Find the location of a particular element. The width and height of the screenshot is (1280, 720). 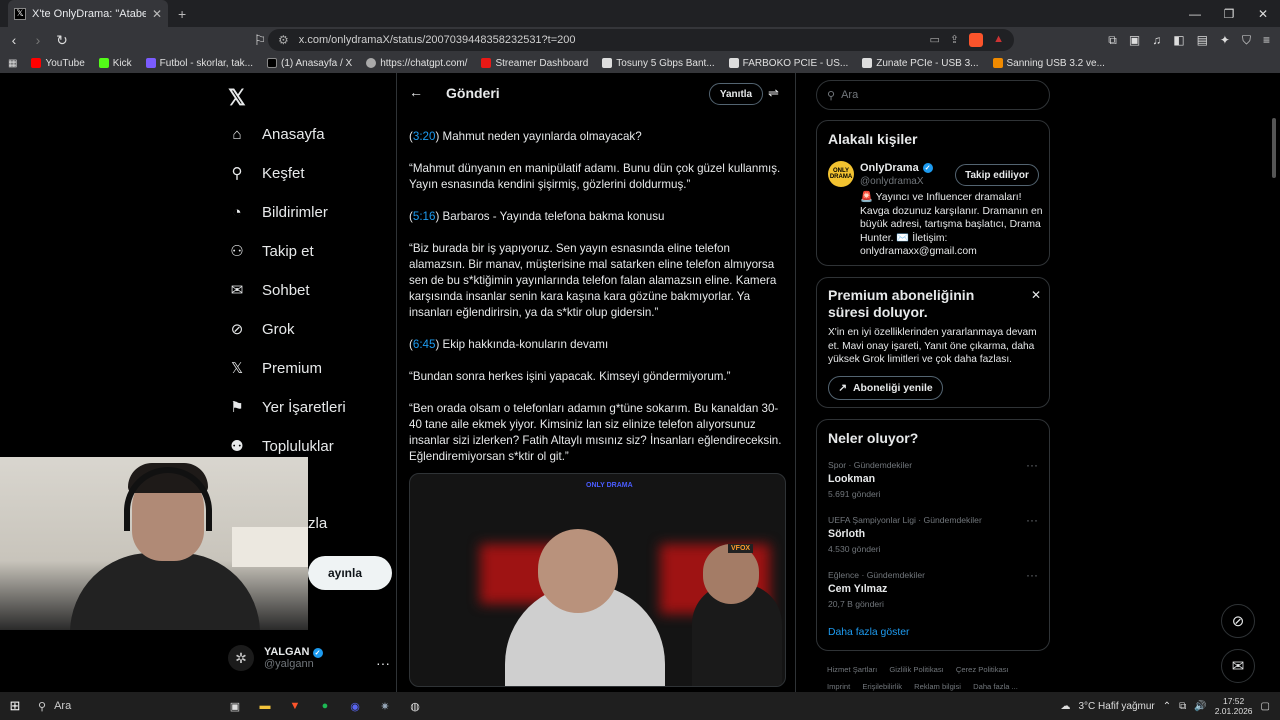

bookmark-item: Streamer Dashboard is located at coordinates (534, 63).